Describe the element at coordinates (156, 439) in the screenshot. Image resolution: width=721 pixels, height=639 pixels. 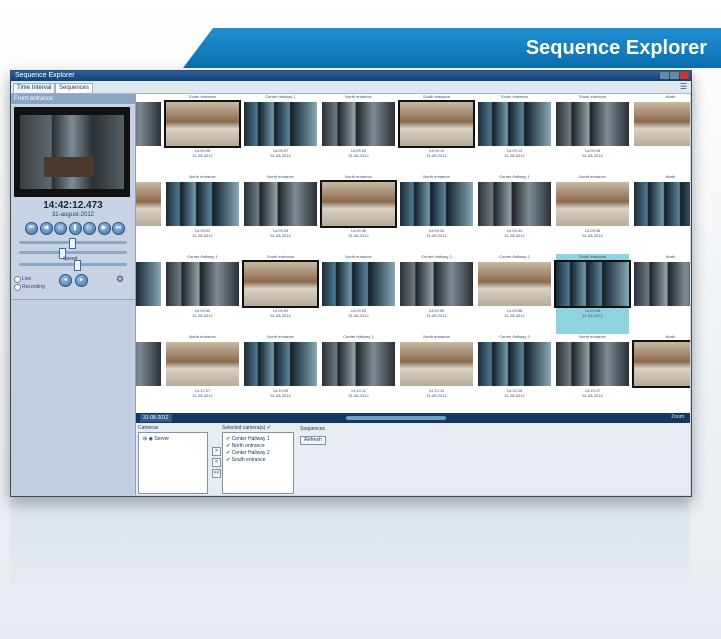
I see `server-node: ⊞ ◉ Server` at that location.